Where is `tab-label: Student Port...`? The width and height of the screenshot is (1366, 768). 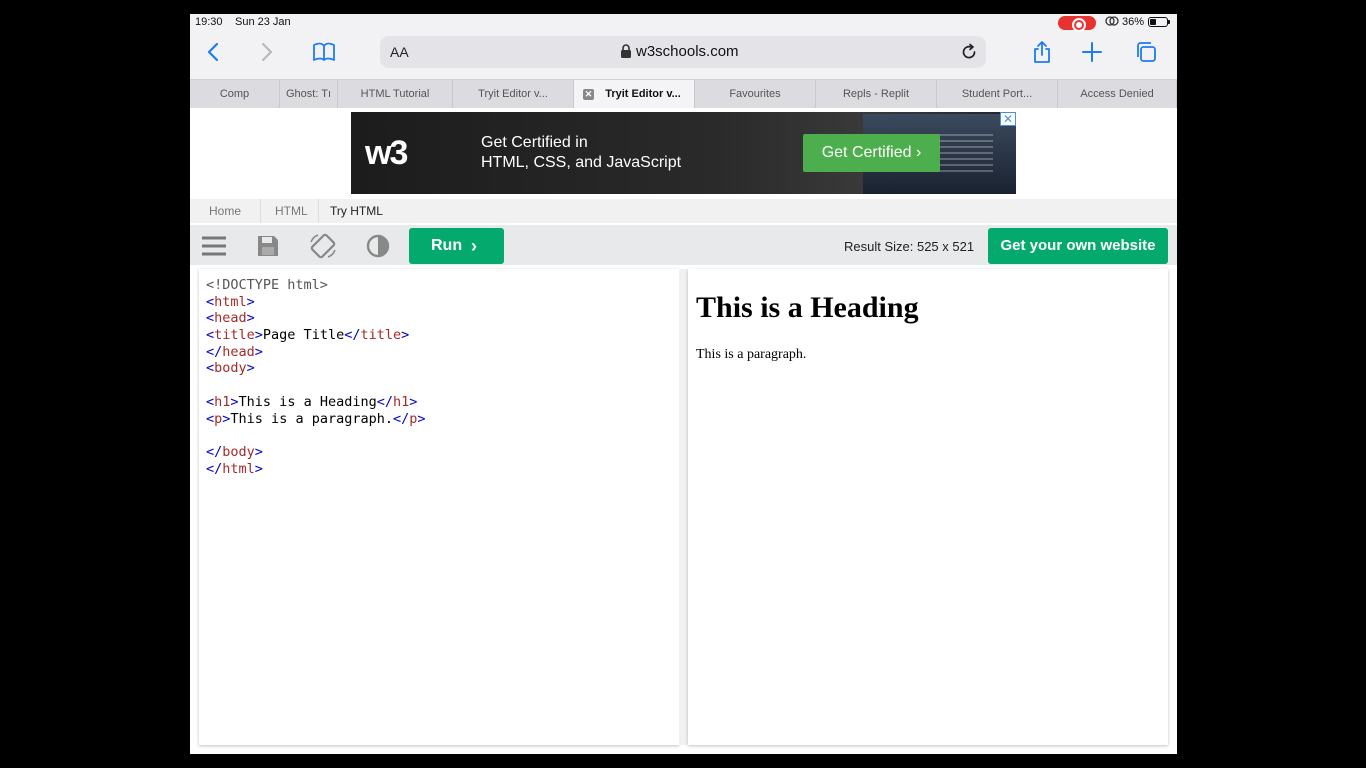 tab-label: Student Port... is located at coordinates (997, 94).